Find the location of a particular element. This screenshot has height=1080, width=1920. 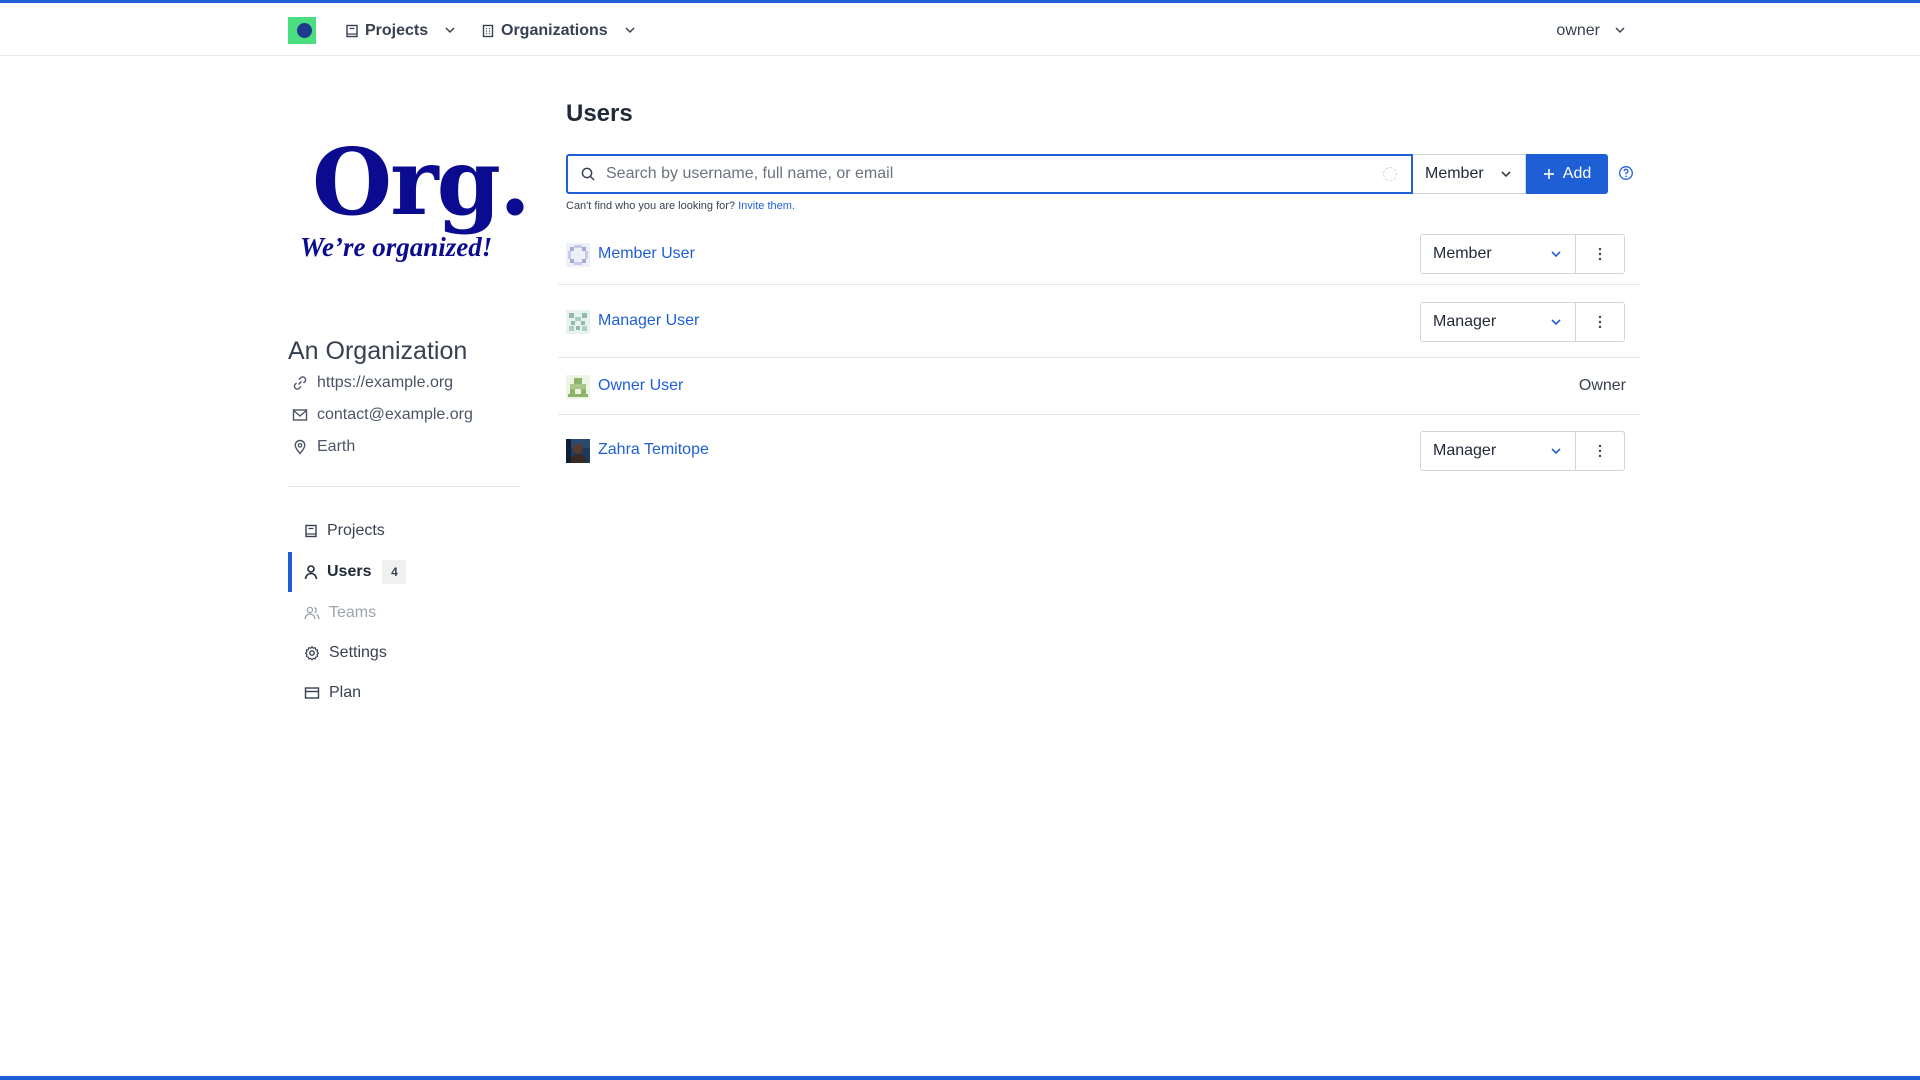

add-user-label: Add is located at coordinates (1577, 173).